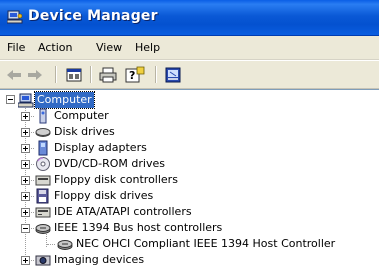 The height and width of the screenshot is (268, 379). I want to click on tree-root-label: Computer, so click(64, 100).